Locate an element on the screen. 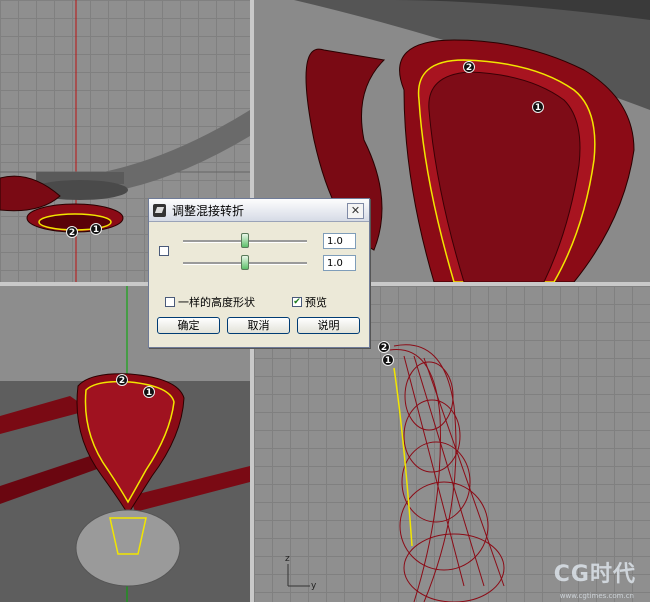 This screenshot has height=602, width=650. cancel-button: 取消 is located at coordinates (258, 325).